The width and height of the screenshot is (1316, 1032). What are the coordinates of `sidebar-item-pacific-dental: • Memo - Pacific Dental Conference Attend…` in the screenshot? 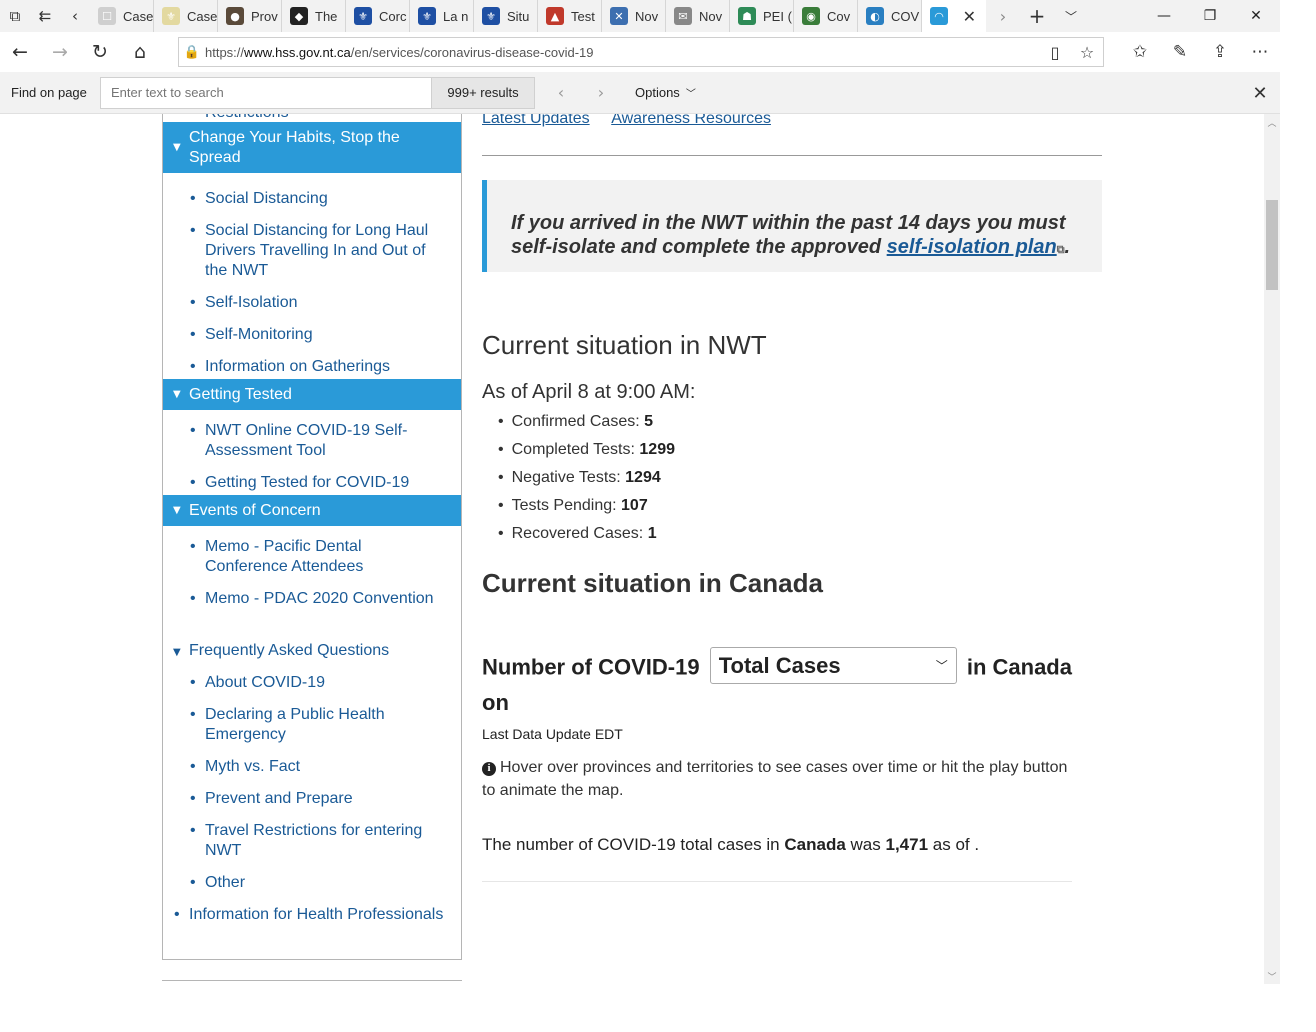 It's located at (312, 557).